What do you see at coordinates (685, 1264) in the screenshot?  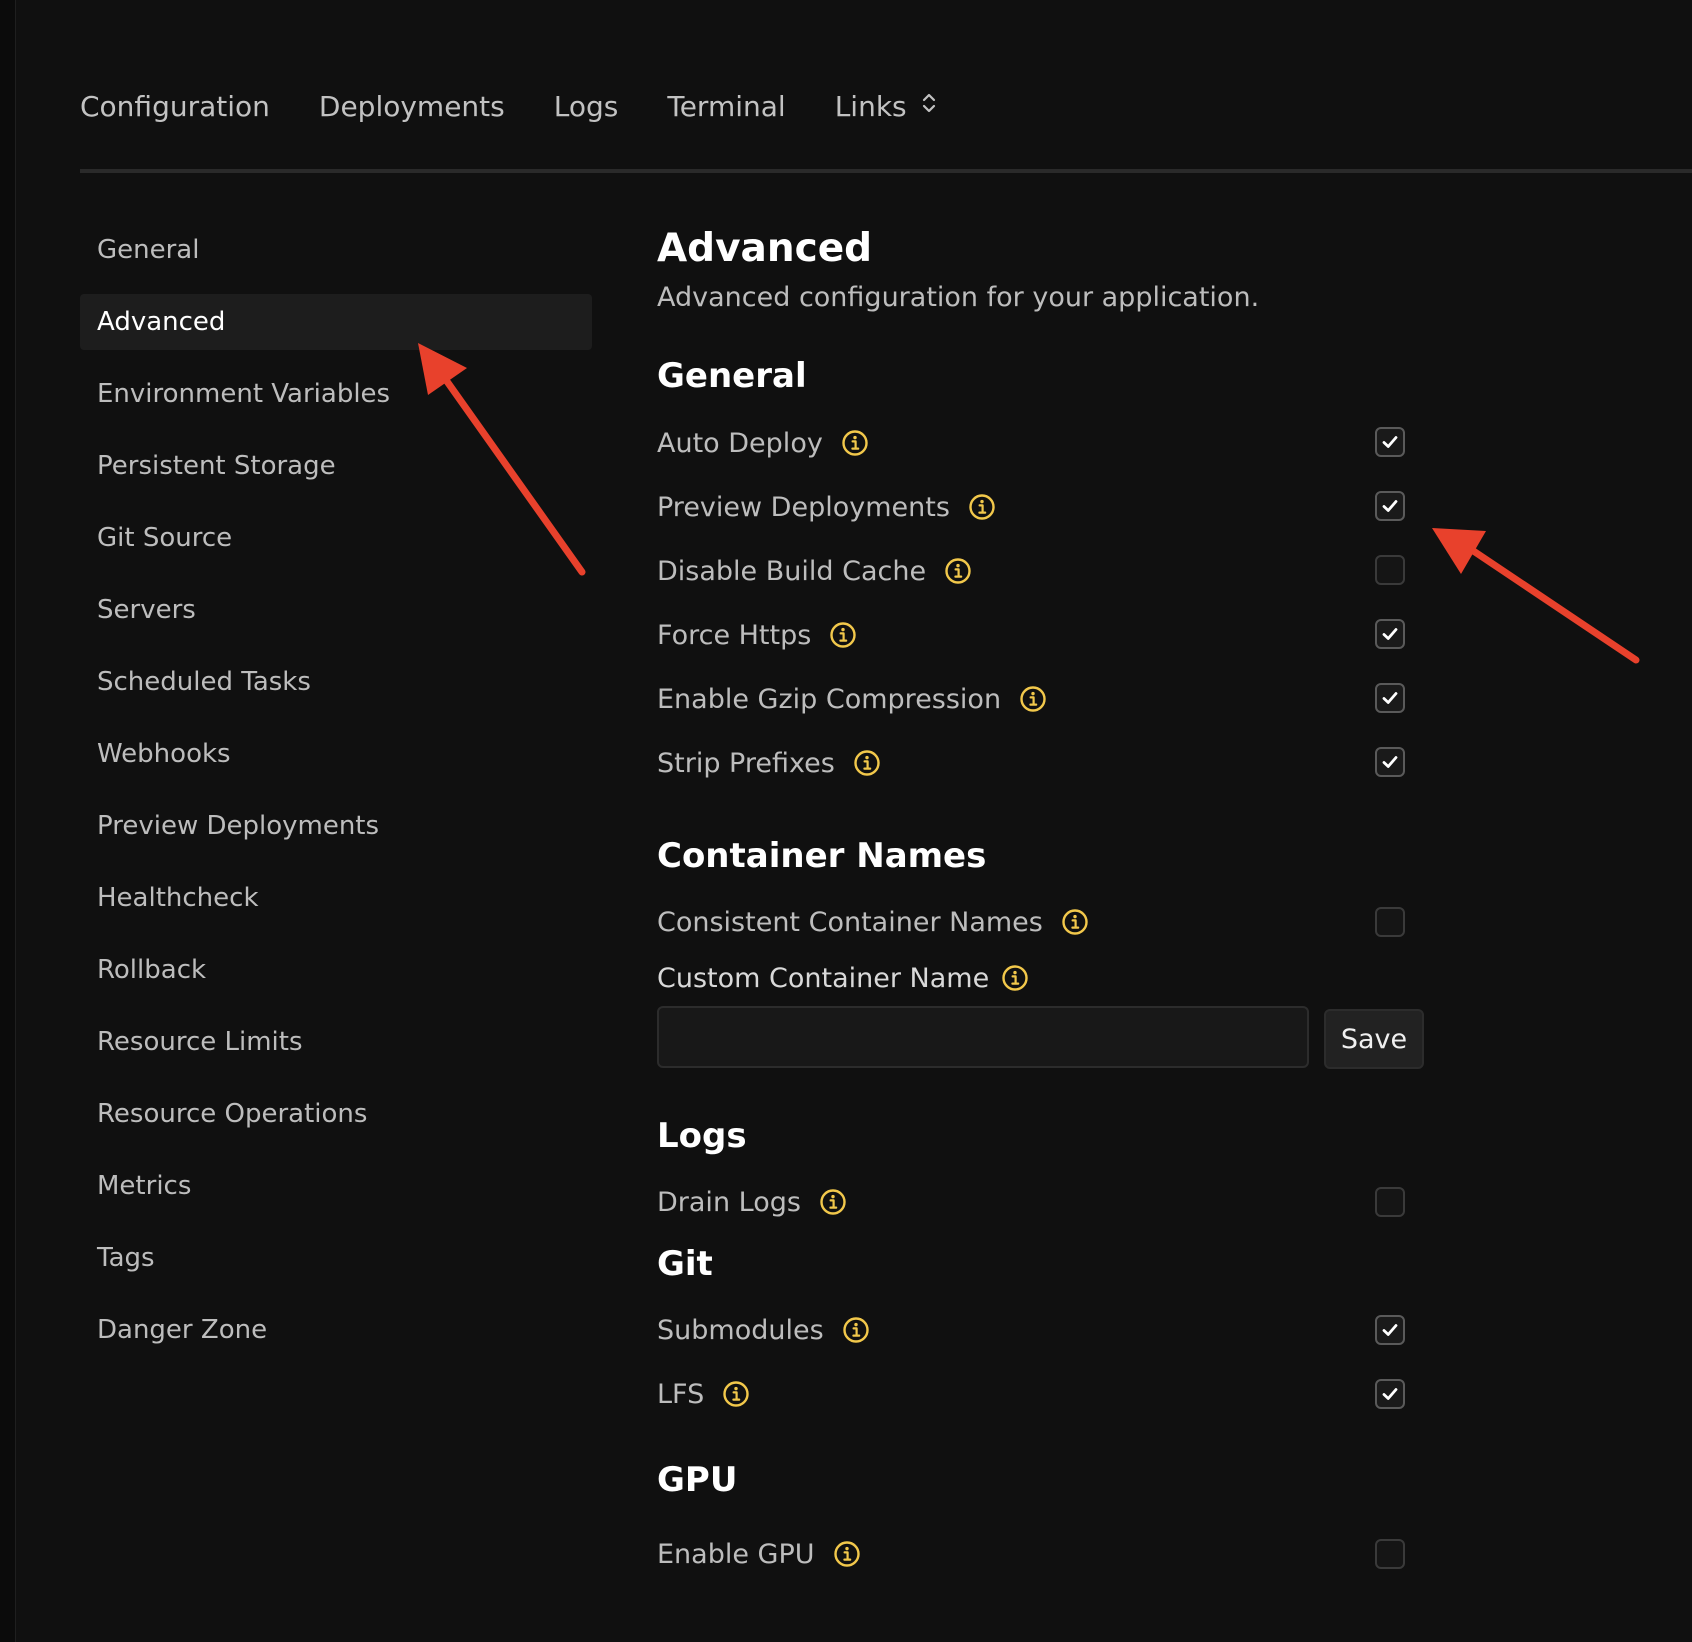 I see `section-title-git: Git` at bounding box center [685, 1264].